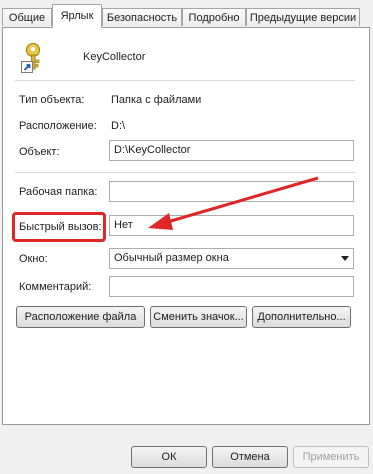  What do you see at coordinates (39, 152) in the screenshot?
I see `target-label: Объект:` at bounding box center [39, 152].